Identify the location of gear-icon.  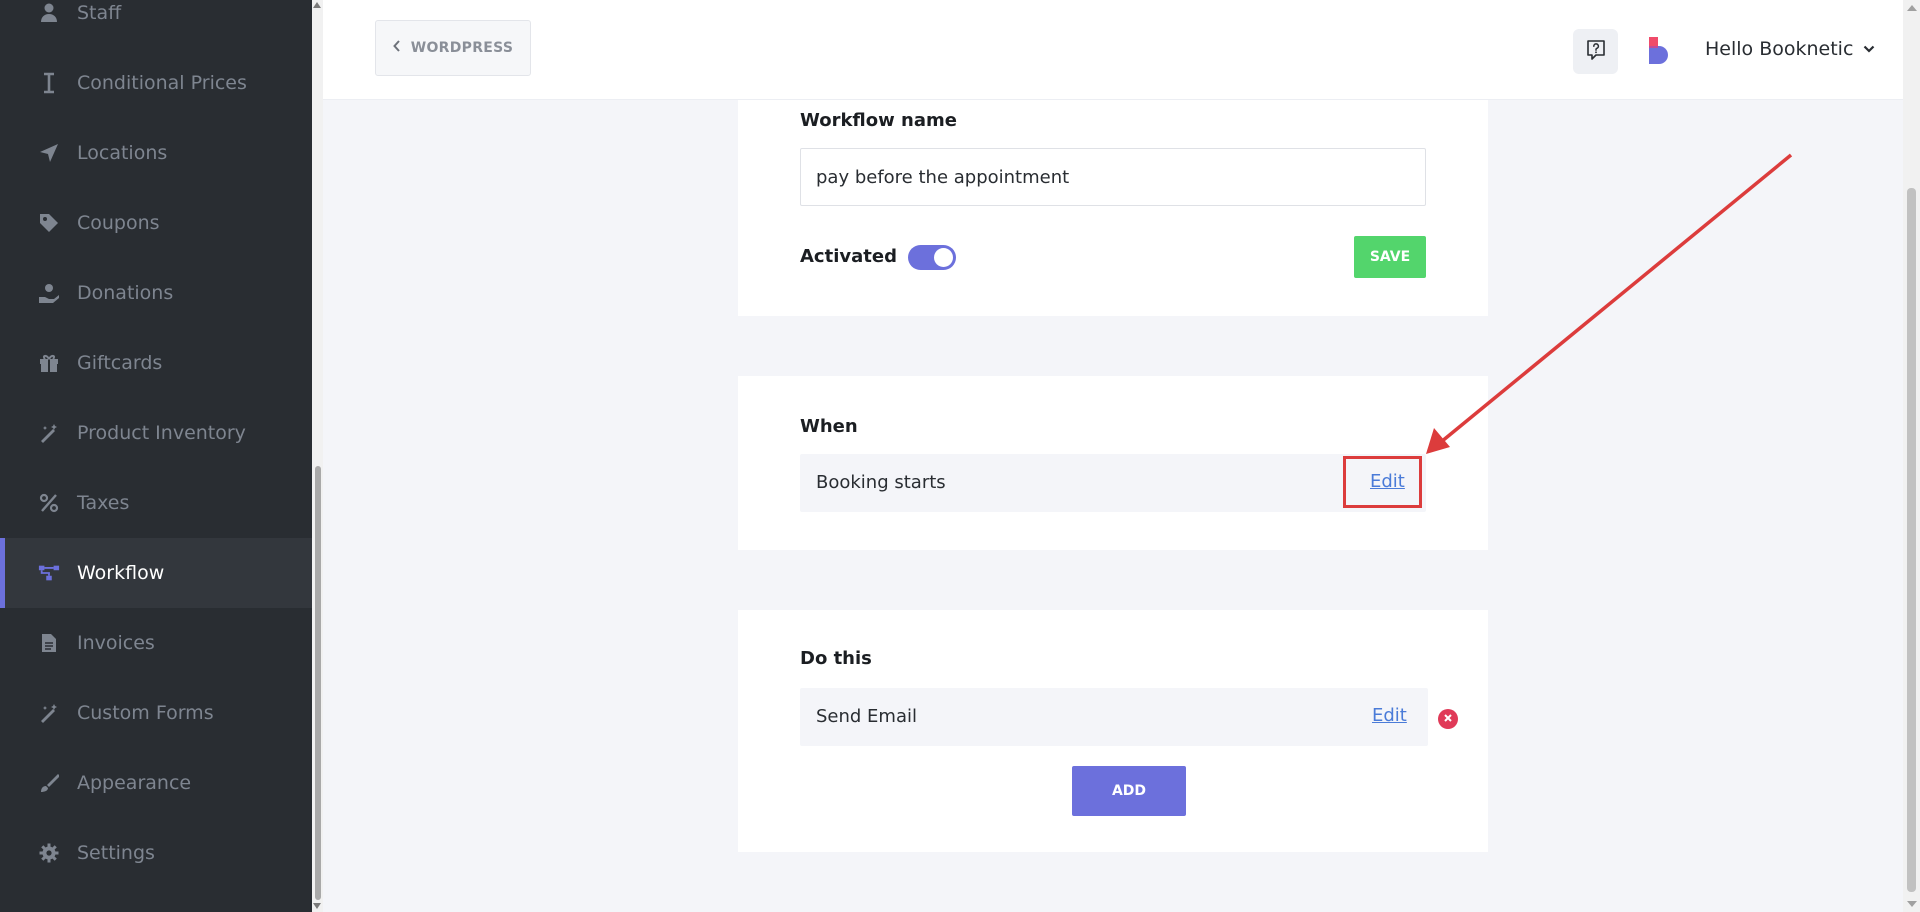
(49, 853).